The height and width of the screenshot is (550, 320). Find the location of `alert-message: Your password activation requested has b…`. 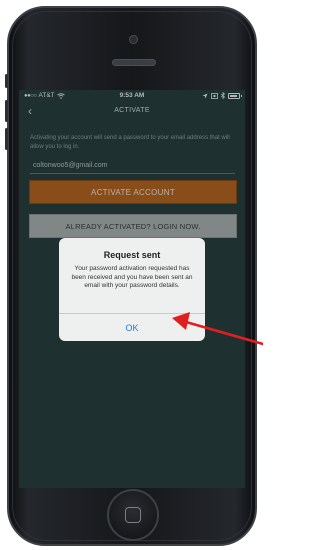

alert-message: Your password activation requested has b… is located at coordinates (132, 277).